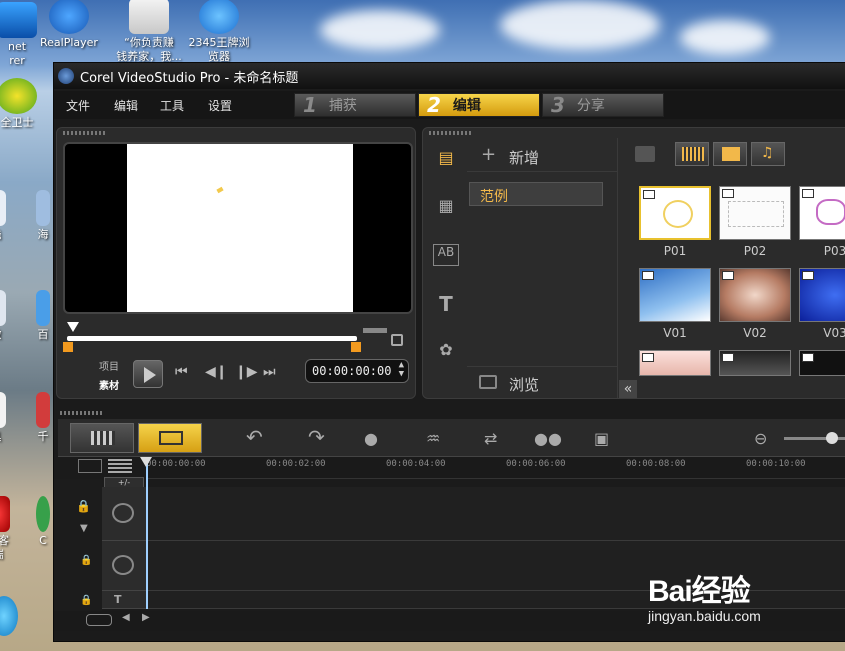  What do you see at coordinates (542, 382) in the screenshot?
I see `browse-button: 浏览` at bounding box center [542, 382].